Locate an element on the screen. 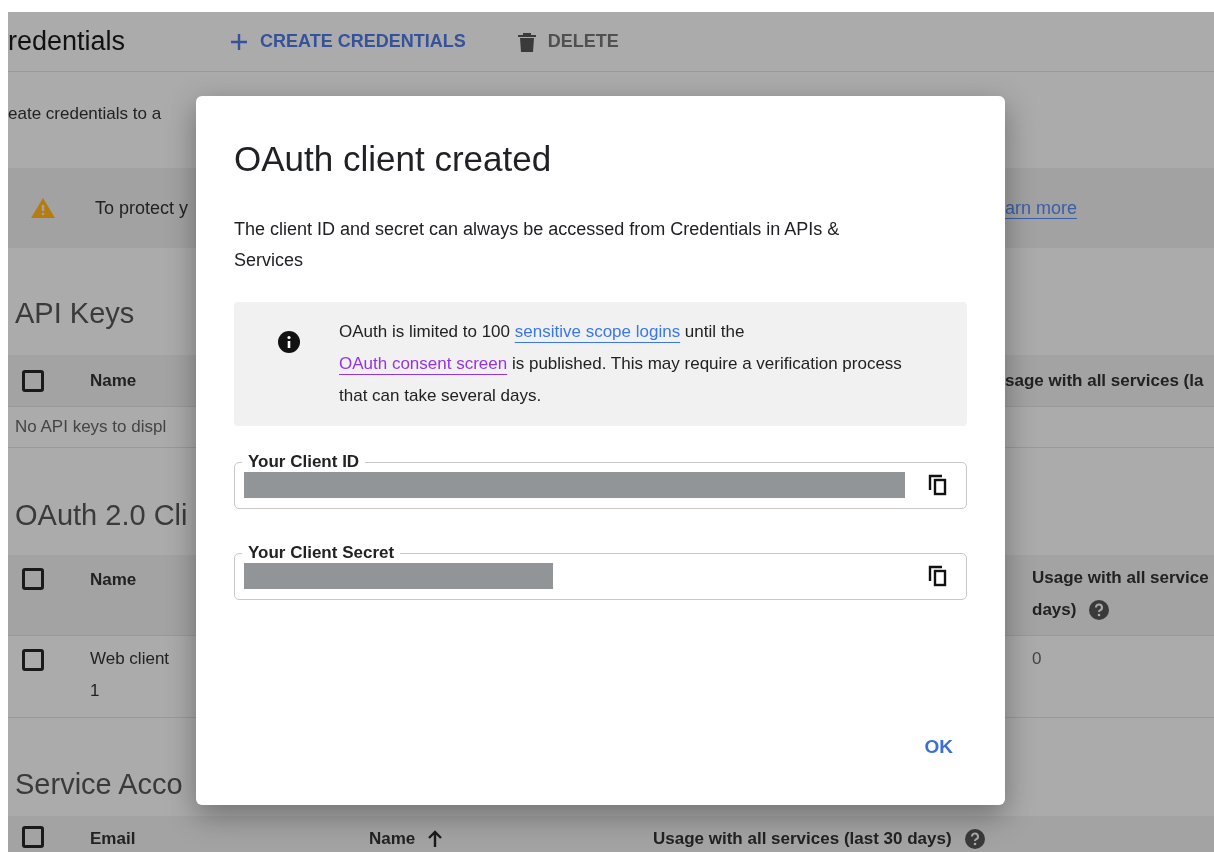 Image resolution: width=1214 pixels, height=852 pixels. alert-text: To protect y is located at coordinates (142, 207).